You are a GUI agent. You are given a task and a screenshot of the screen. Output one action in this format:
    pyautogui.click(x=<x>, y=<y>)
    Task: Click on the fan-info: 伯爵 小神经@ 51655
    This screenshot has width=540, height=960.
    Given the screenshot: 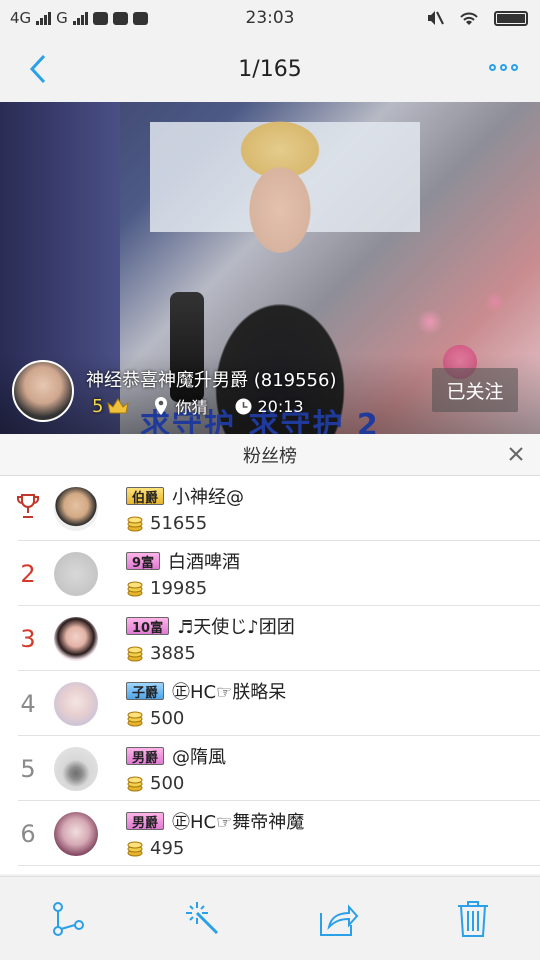 What is the action you would take?
    pyautogui.click(x=185, y=508)
    